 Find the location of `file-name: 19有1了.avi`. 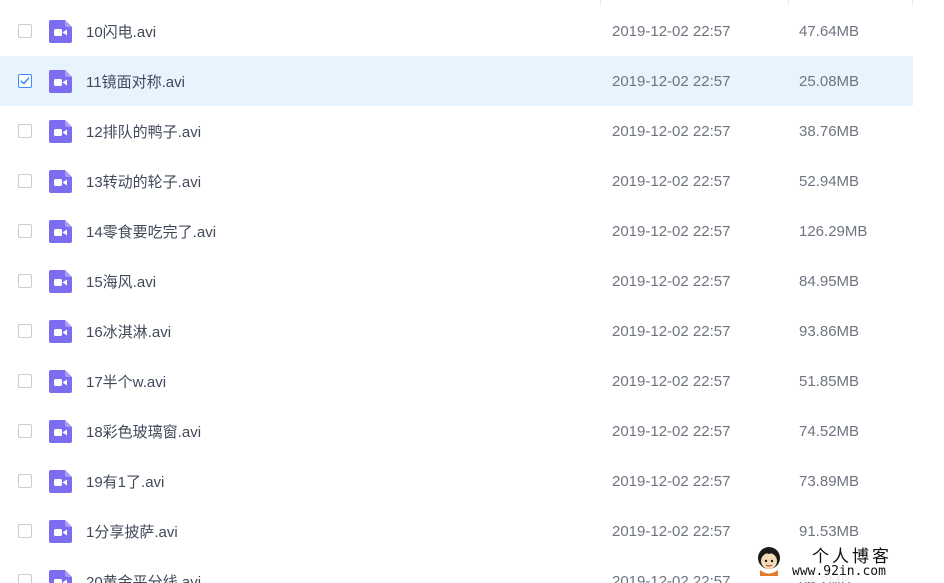

file-name: 19有1了.avi is located at coordinates (125, 481).